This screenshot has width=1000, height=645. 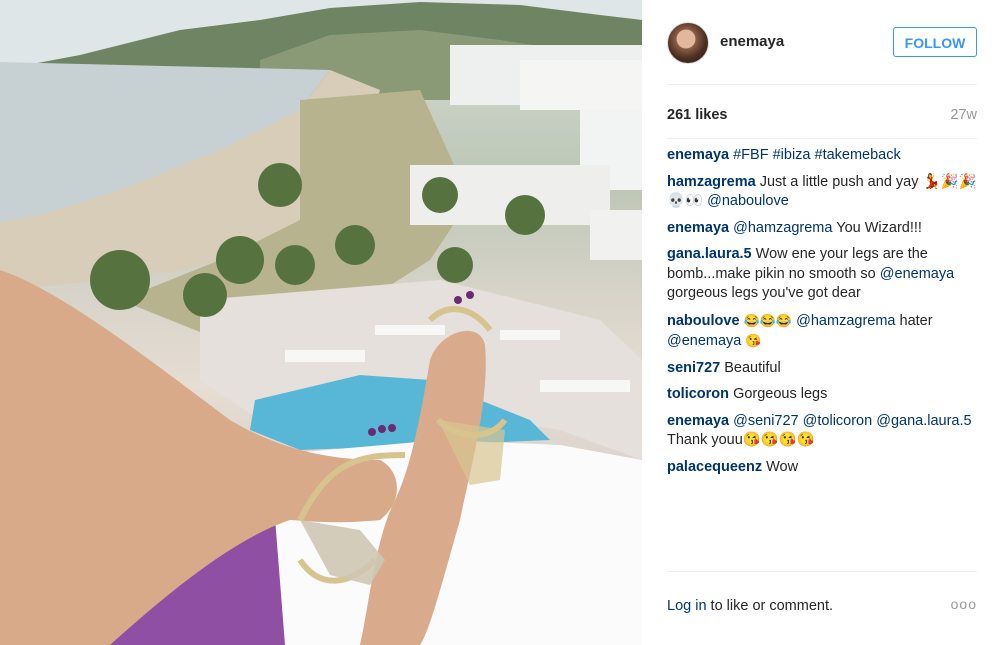 I want to click on comment: tolicoron Gorgeous legs, so click(x=822, y=395).